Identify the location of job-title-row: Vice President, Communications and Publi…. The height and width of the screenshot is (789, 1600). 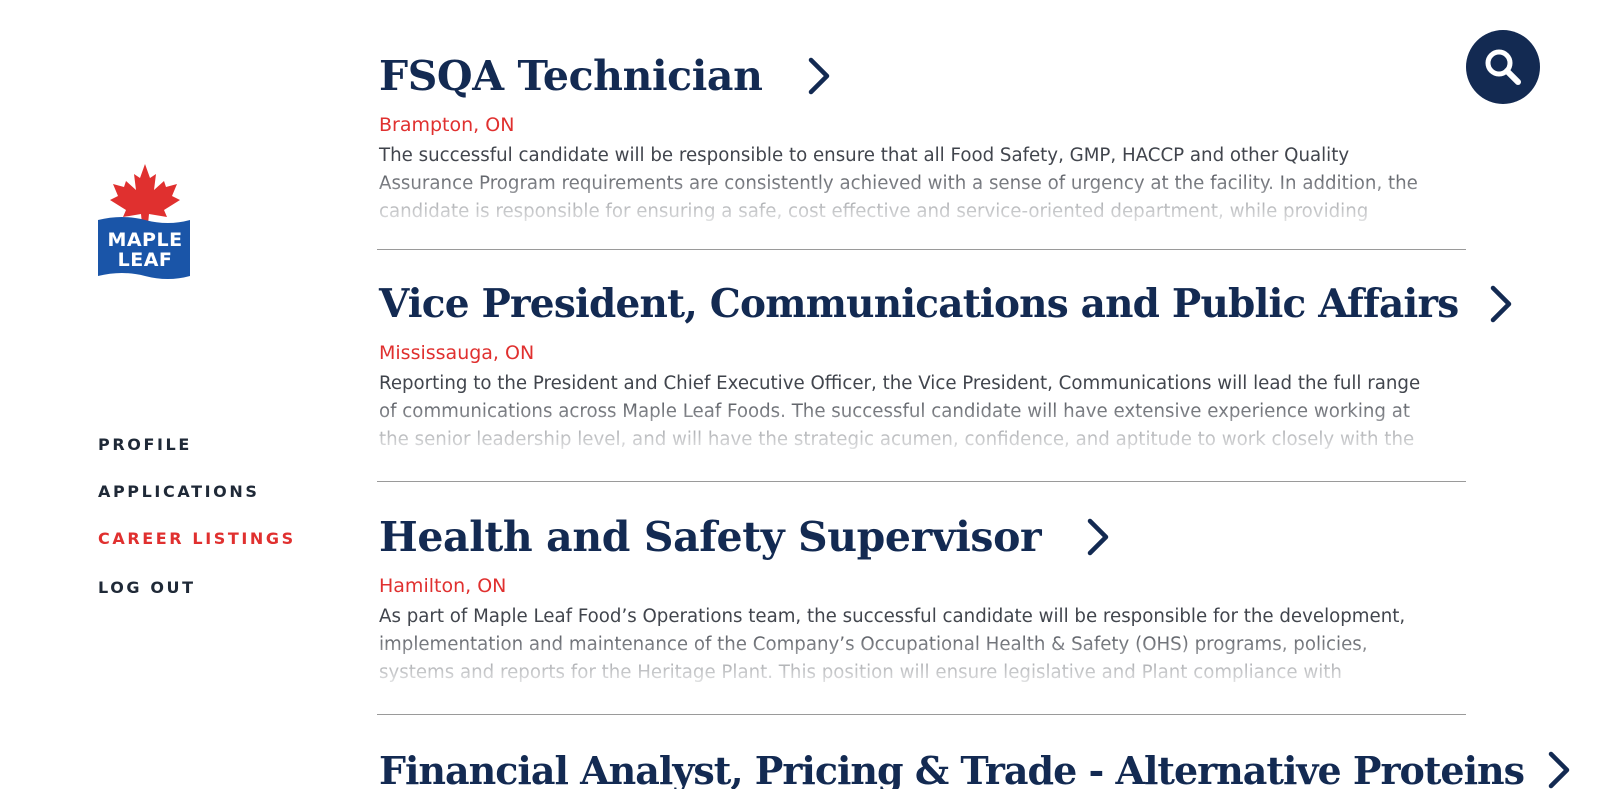
(944, 304).